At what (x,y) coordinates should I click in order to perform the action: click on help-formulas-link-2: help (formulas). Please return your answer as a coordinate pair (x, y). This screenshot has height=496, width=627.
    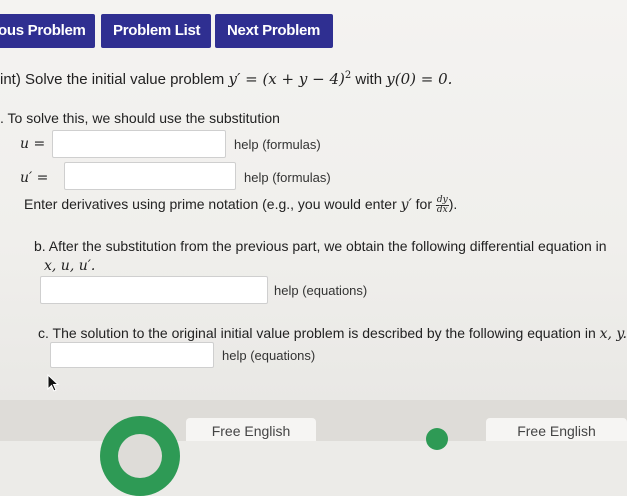
    Looking at the image, I should click on (287, 177).